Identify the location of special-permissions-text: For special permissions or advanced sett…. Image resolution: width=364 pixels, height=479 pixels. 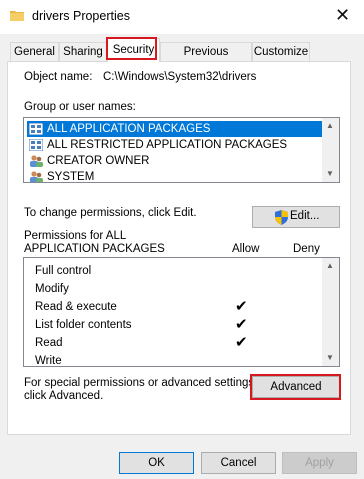
(141, 383).